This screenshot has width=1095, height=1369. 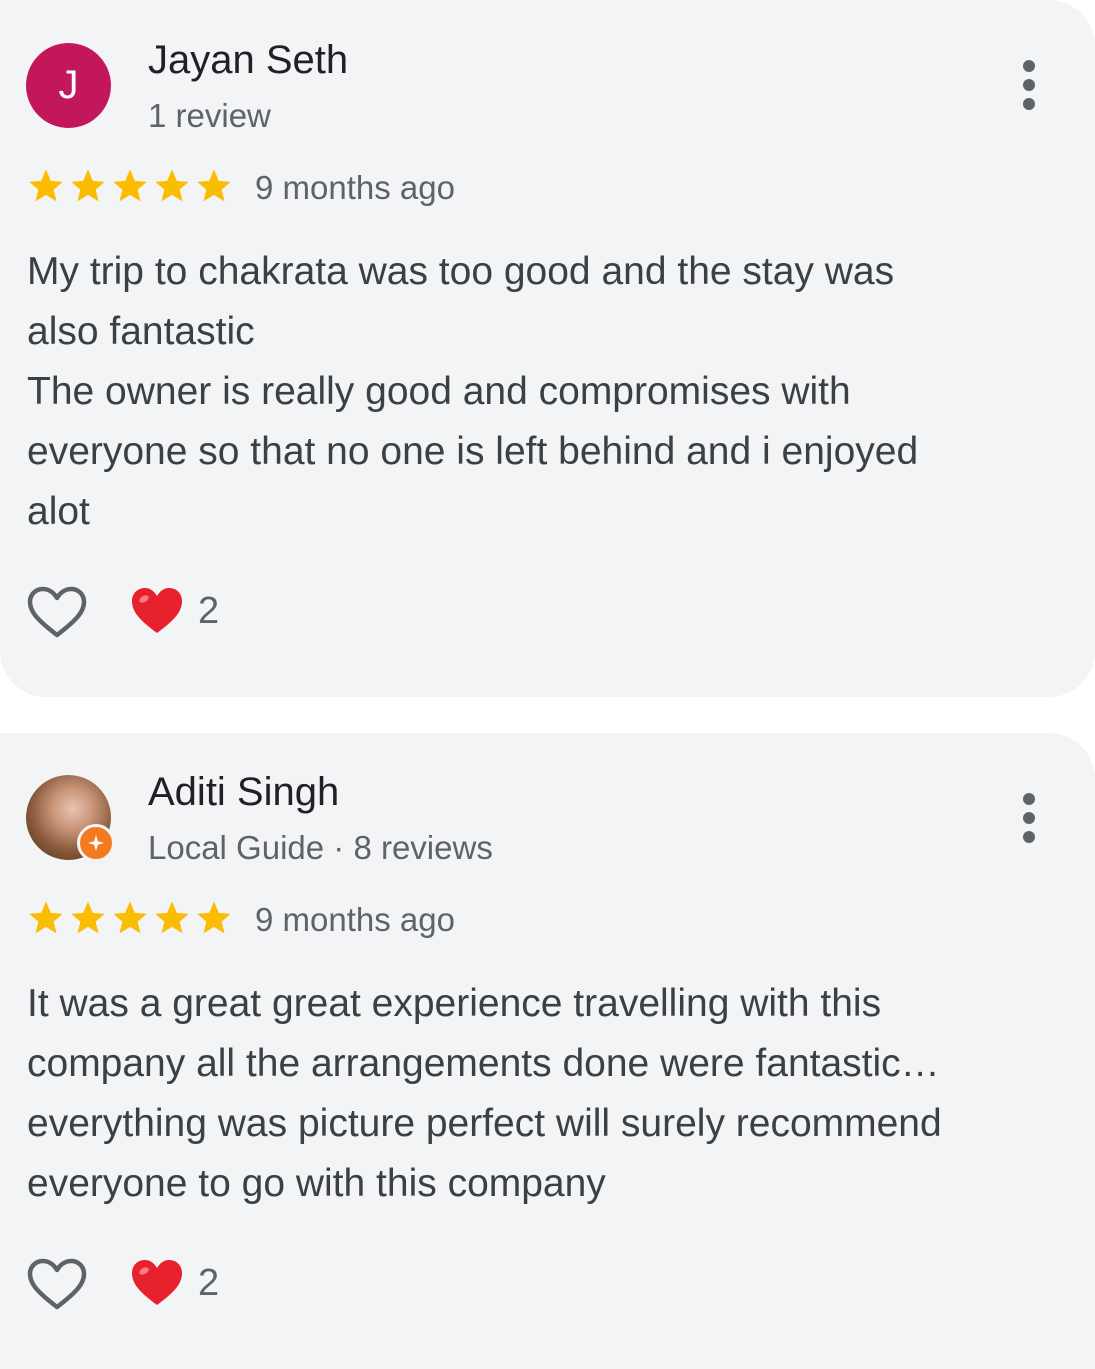 I want to click on avatar: J, so click(x=68, y=85).